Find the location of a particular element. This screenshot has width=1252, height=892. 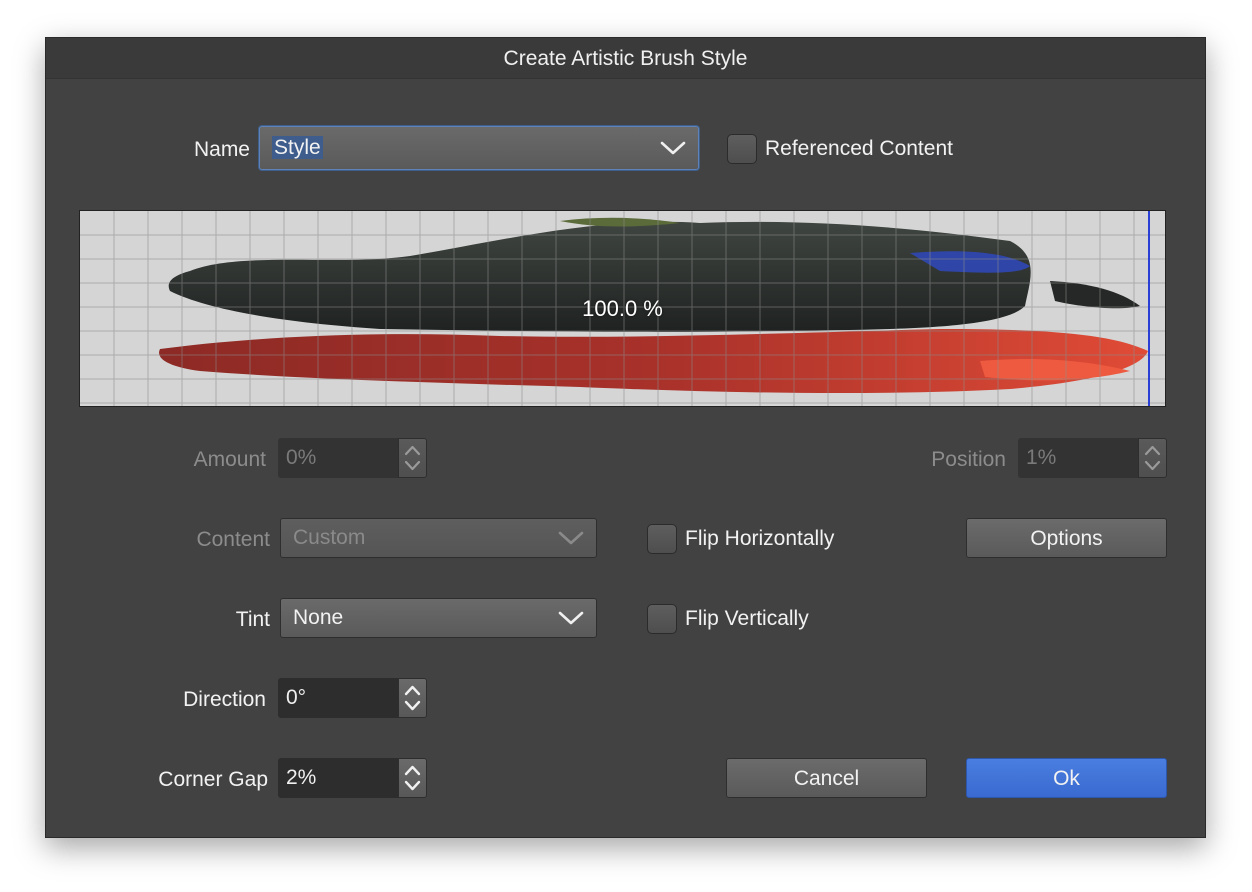

amount-field: 0% is located at coordinates (338, 458).